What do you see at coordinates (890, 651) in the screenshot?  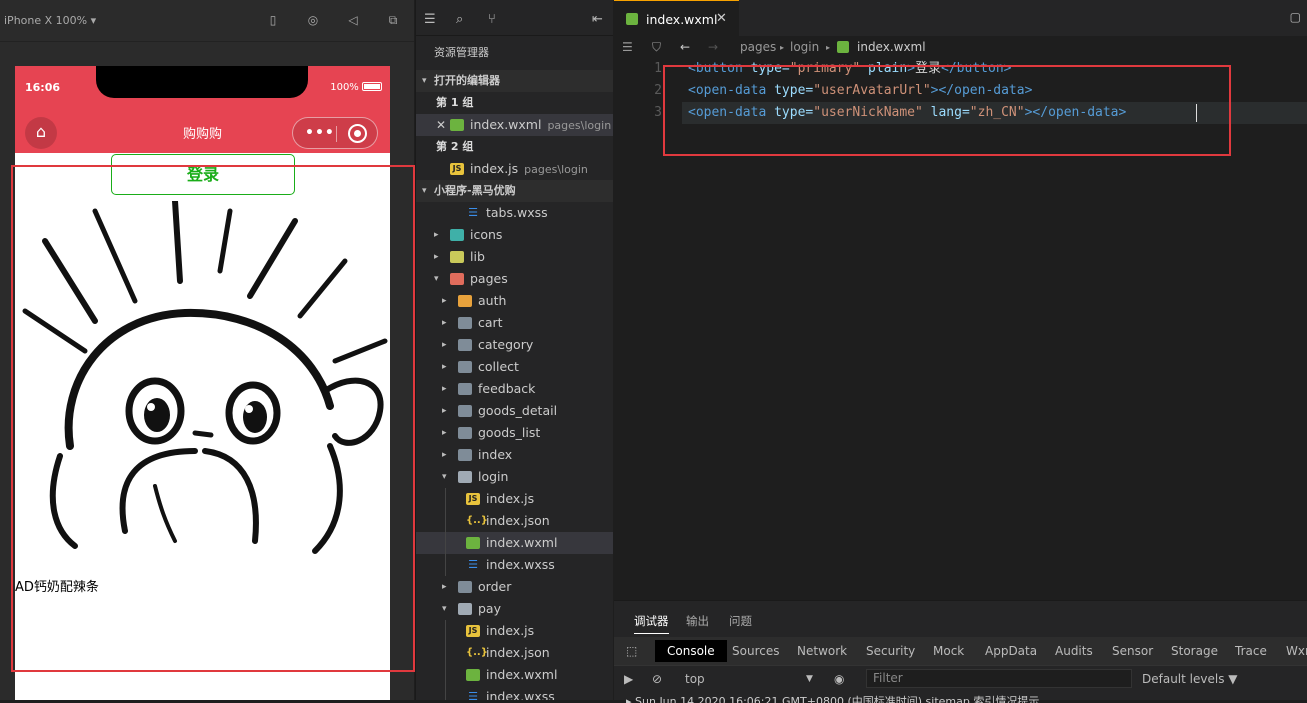 I see `tab-security: Security` at bounding box center [890, 651].